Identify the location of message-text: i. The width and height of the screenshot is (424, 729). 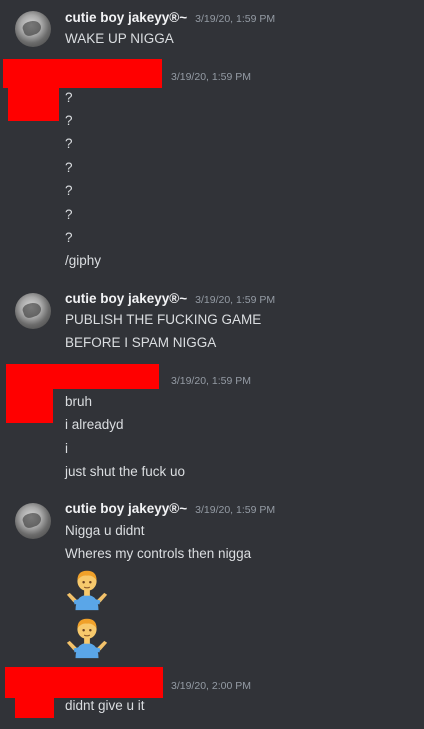
(66, 448).